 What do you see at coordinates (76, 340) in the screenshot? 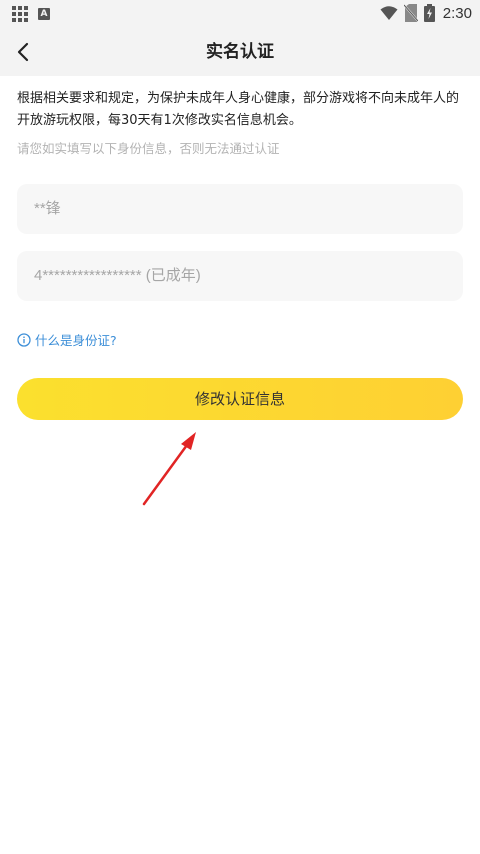
I see `what-is-id-label: 什么是身份证?` at bounding box center [76, 340].